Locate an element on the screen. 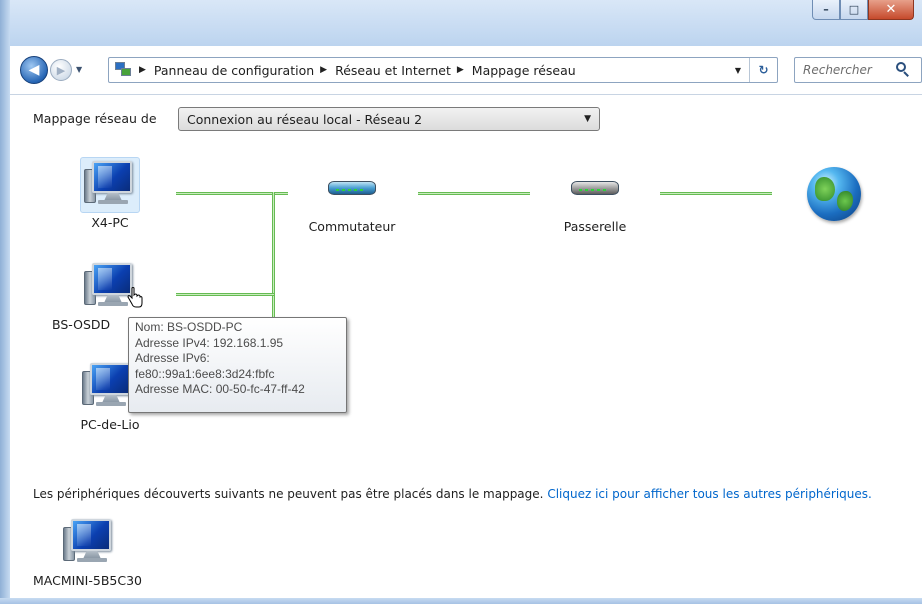 This screenshot has width=922, height=604. address-bar-controls: ▼ ↻ is located at coordinates (752, 70).